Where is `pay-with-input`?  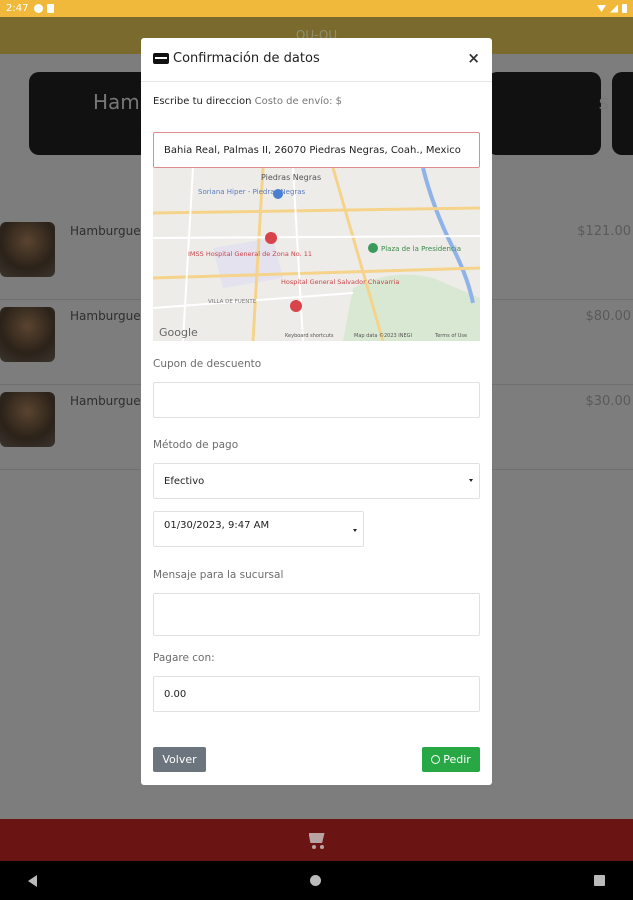 pay-with-input is located at coordinates (316, 694).